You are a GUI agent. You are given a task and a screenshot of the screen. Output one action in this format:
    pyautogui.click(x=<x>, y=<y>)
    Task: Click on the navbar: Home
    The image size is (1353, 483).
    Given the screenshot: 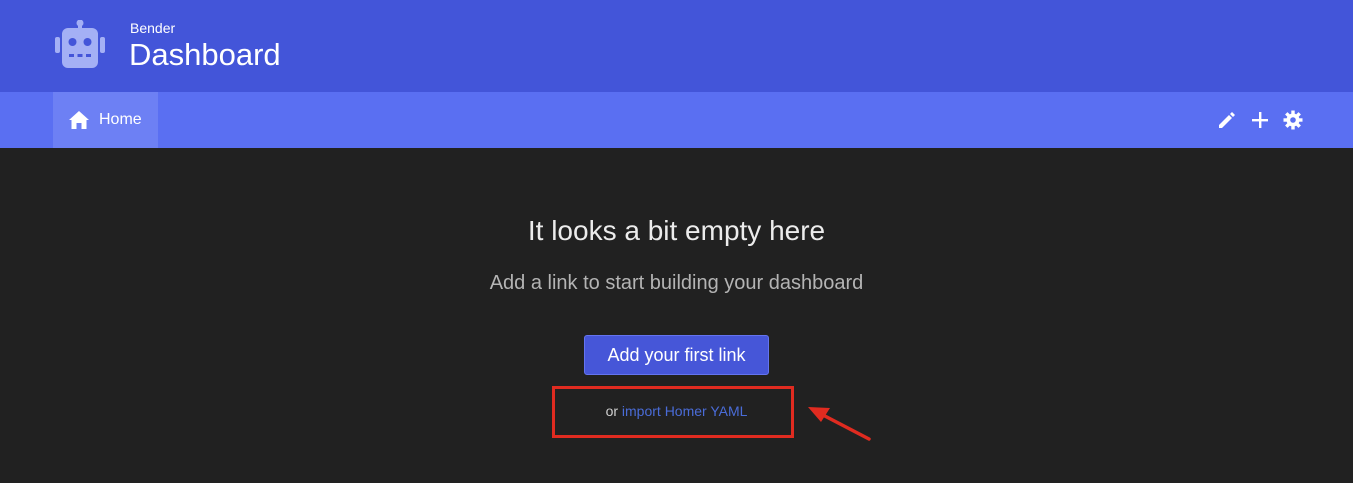 What is the action you would take?
    pyautogui.click(x=676, y=120)
    